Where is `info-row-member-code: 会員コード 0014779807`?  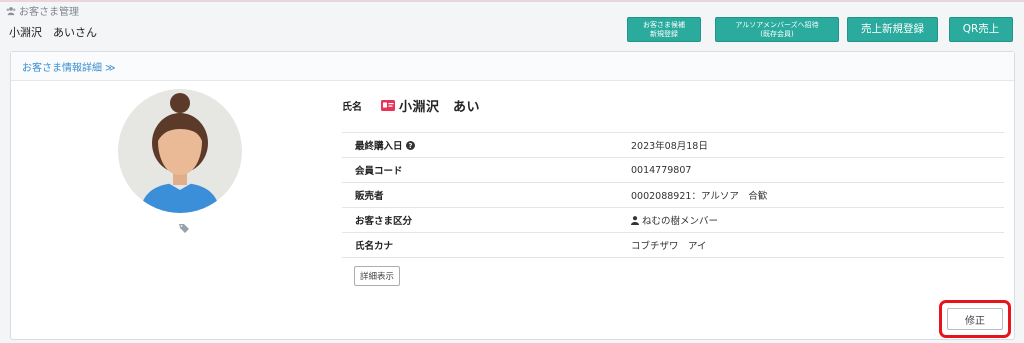 info-row-member-code: 会員コード 0014779807 is located at coordinates (673, 169).